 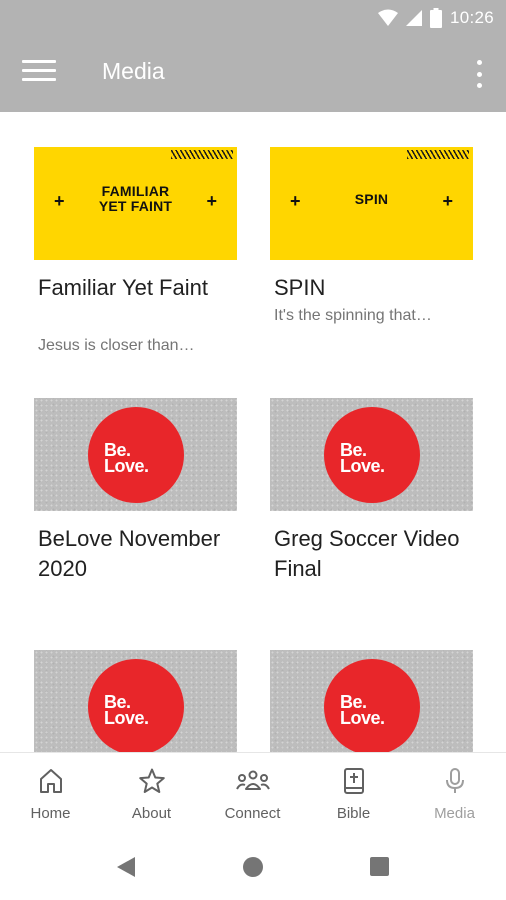 What do you see at coordinates (138, 288) in the screenshot?
I see `media-title: Familiar Yet Faint` at bounding box center [138, 288].